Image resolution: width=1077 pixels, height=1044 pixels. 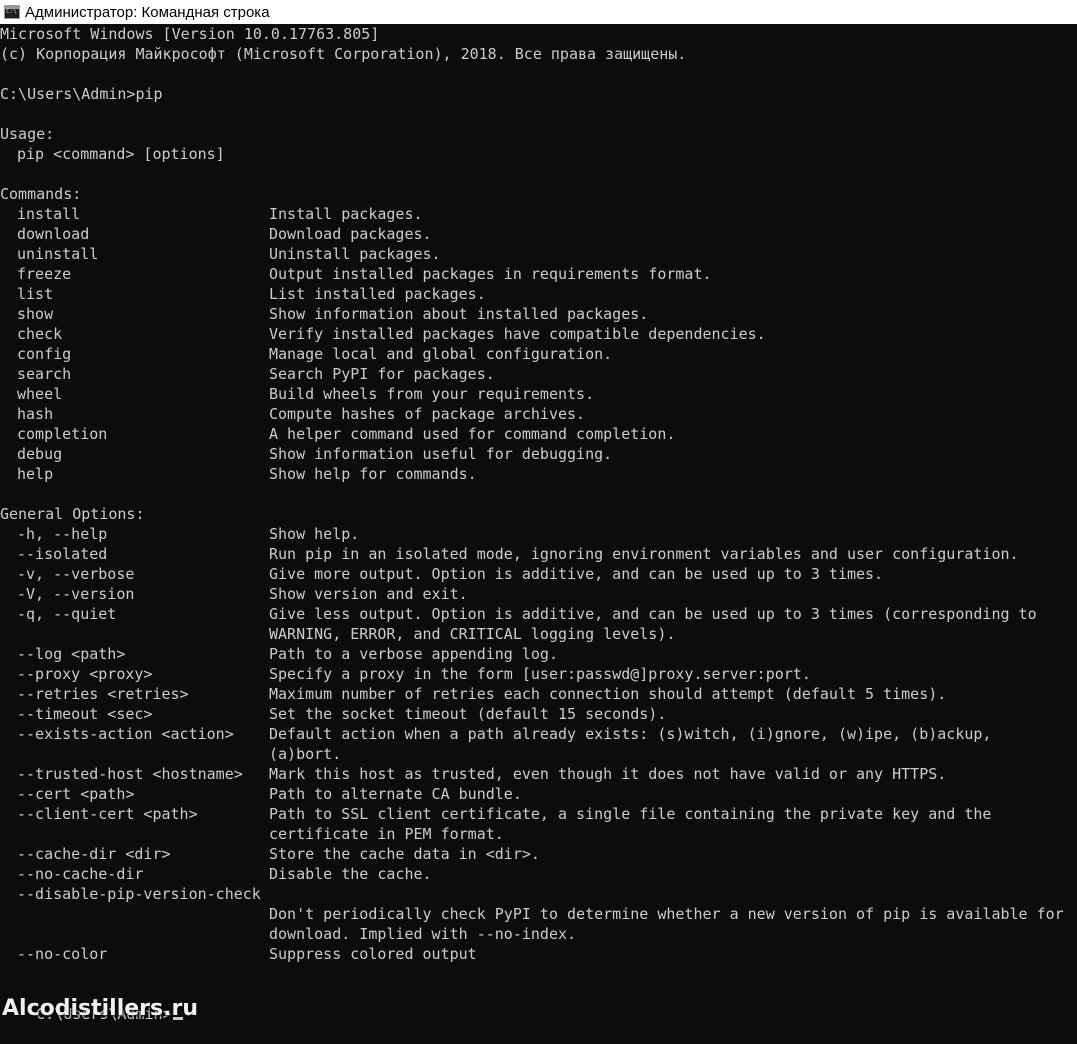 I want to click on command-row-description: Install packages., so click(x=346, y=214).